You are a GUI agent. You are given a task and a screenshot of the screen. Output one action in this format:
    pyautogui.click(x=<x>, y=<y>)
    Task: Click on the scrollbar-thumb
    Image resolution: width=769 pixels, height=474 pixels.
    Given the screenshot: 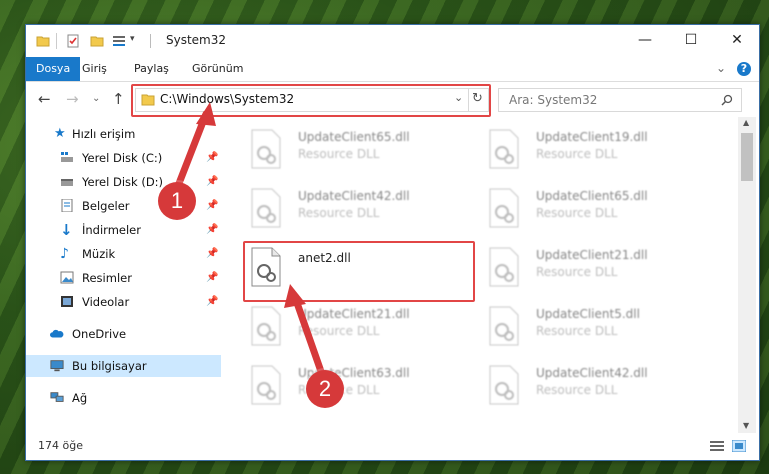 What is the action you would take?
    pyautogui.click(x=747, y=157)
    